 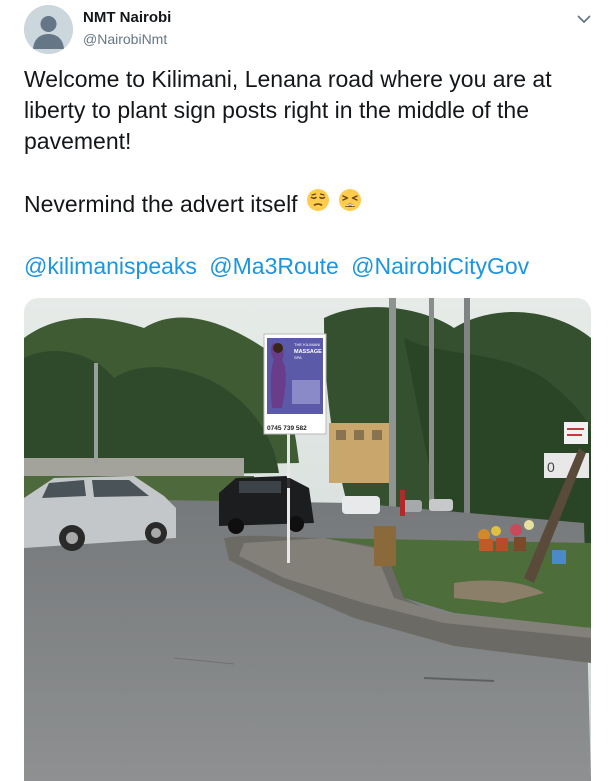 What do you see at coordinates (287, 428) in the screenshot?
I see `billboard-phone: 0745 739 582` at bounding box center [287, 428].